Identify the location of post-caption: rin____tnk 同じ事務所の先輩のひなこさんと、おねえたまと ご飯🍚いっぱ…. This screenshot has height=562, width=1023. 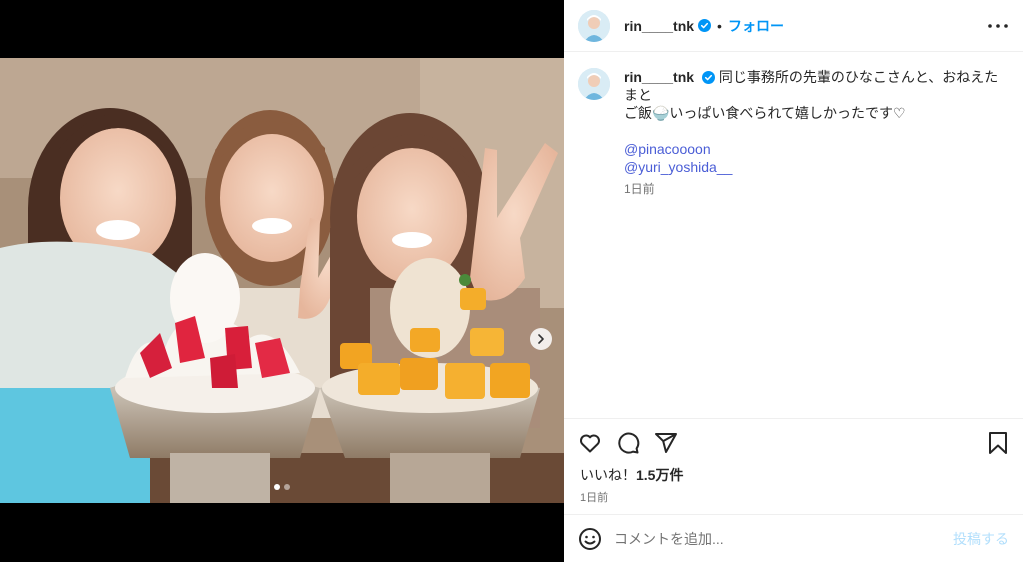
(793, 125).